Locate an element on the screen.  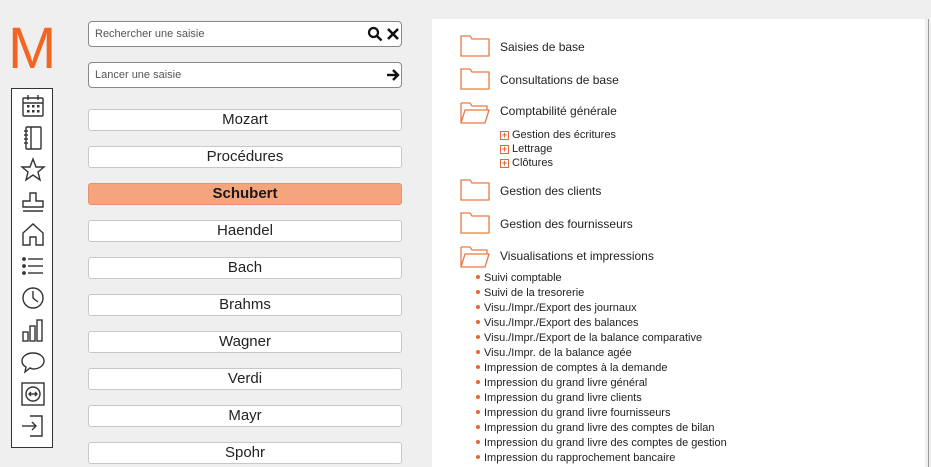
menu-link: Visu./Impr./Export des balances is located at coordinates (557, 323).